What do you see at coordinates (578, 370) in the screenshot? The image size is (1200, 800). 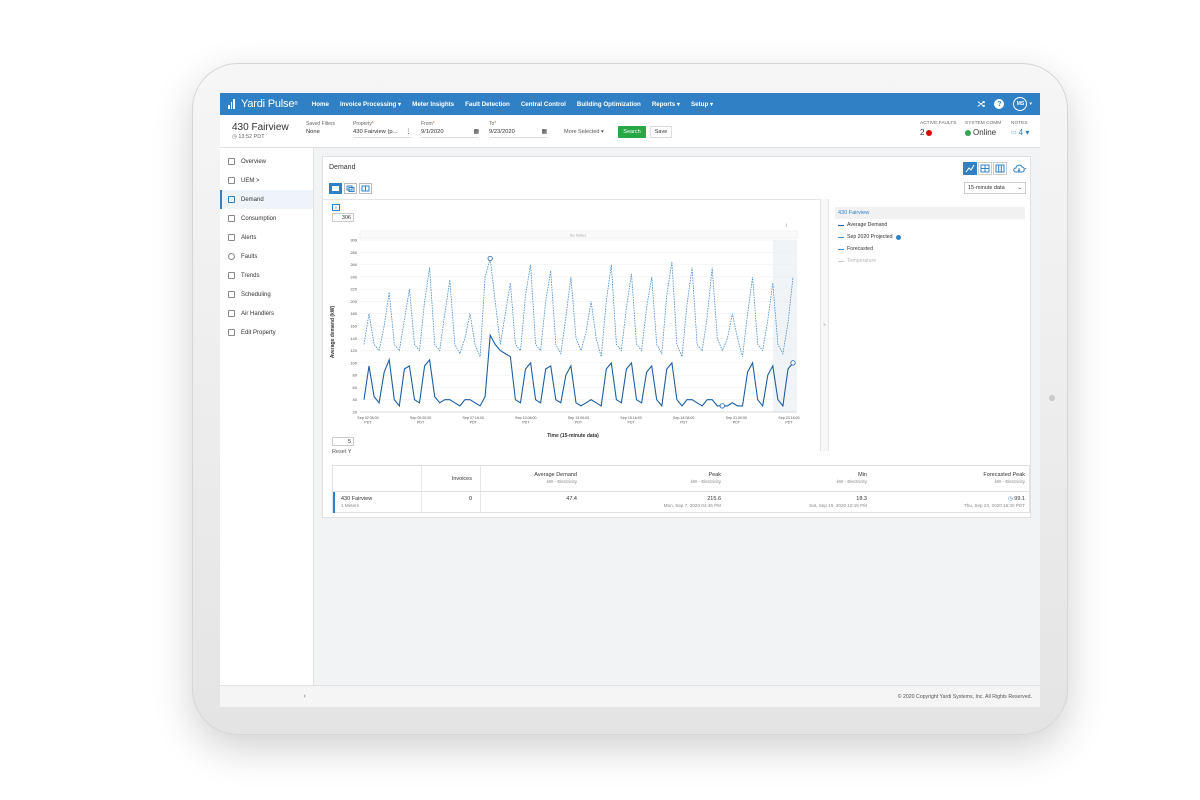 I see `average-demand-line` at bounding box center [578, 370].